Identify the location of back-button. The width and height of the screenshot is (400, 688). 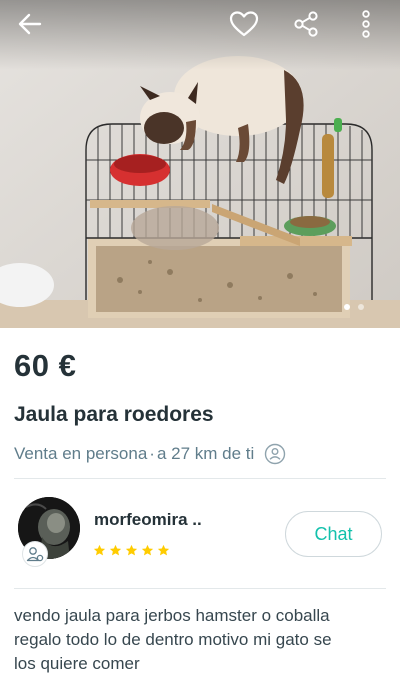
(30, 24).